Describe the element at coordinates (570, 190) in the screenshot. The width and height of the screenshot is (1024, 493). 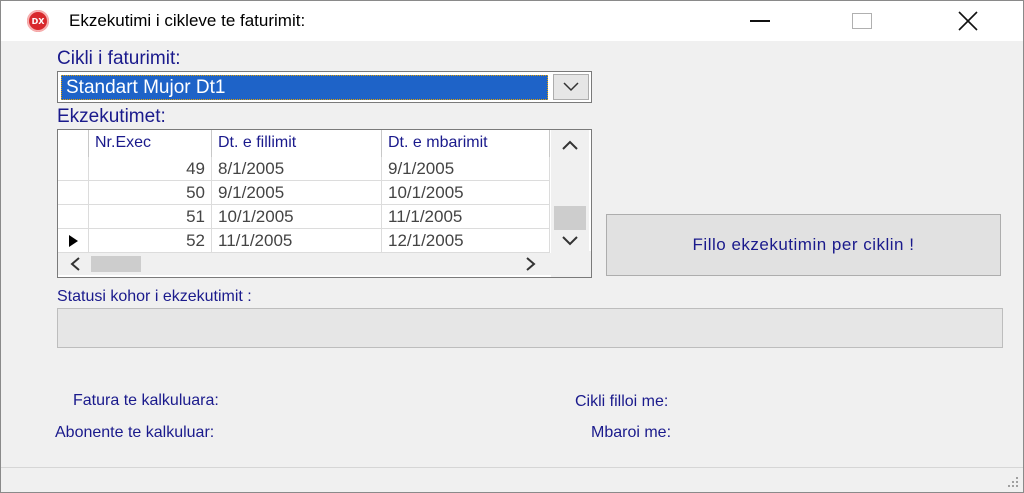
I see `vertical-scrollbar` at that location.